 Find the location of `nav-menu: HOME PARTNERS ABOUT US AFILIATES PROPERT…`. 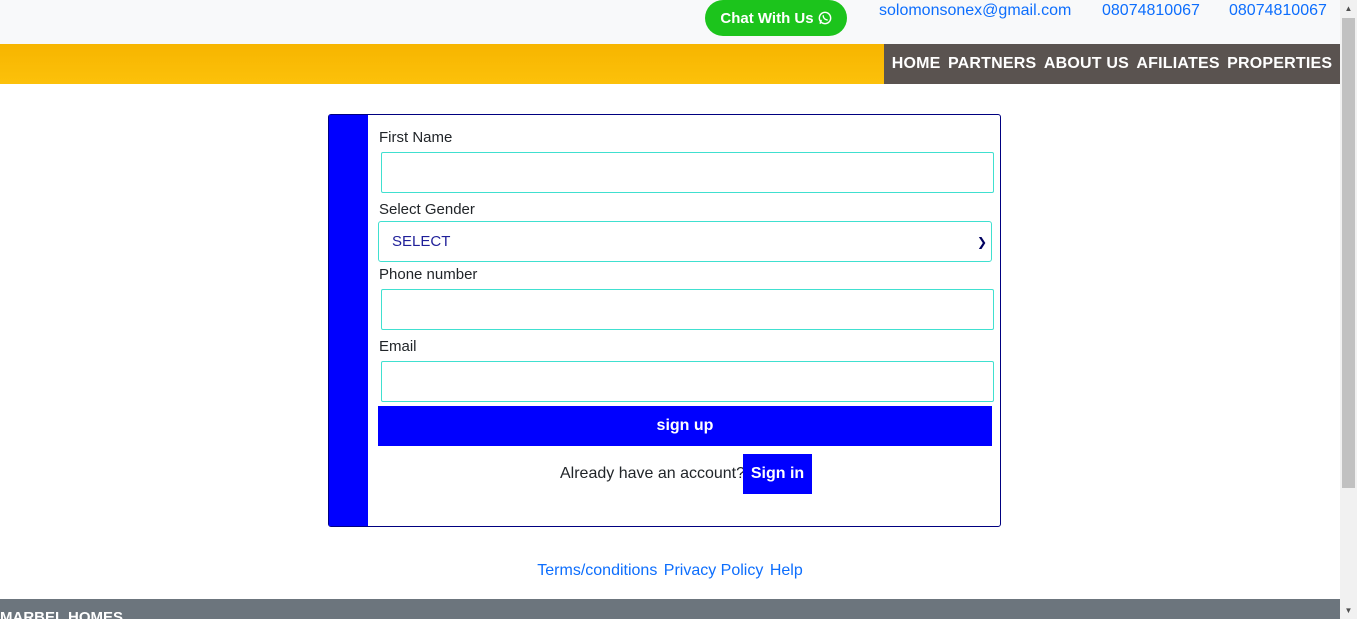

nav-menu: HOME PARTNERS ABOUT US AFILIATES PROPERT… is located at coordinates (1112, 64).